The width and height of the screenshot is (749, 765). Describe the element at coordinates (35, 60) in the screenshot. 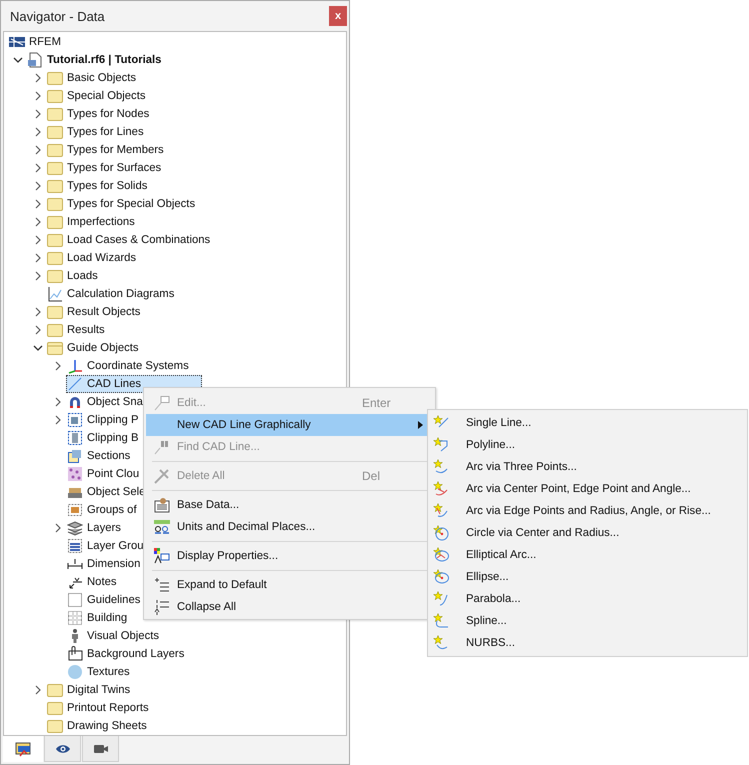

I see `document-icon` at that location.